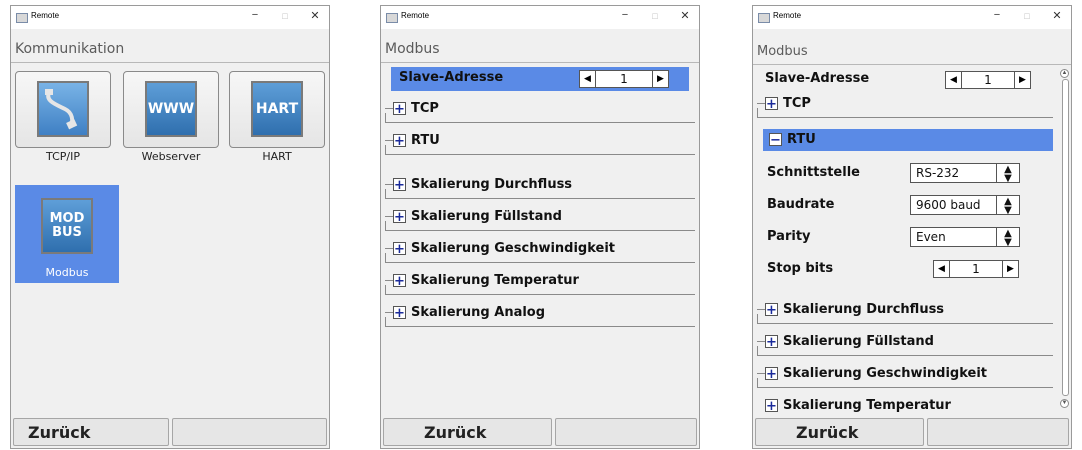 This screenshot has height=450, width=1082. I want to click on scroll-thumb, so click(1065, 237).